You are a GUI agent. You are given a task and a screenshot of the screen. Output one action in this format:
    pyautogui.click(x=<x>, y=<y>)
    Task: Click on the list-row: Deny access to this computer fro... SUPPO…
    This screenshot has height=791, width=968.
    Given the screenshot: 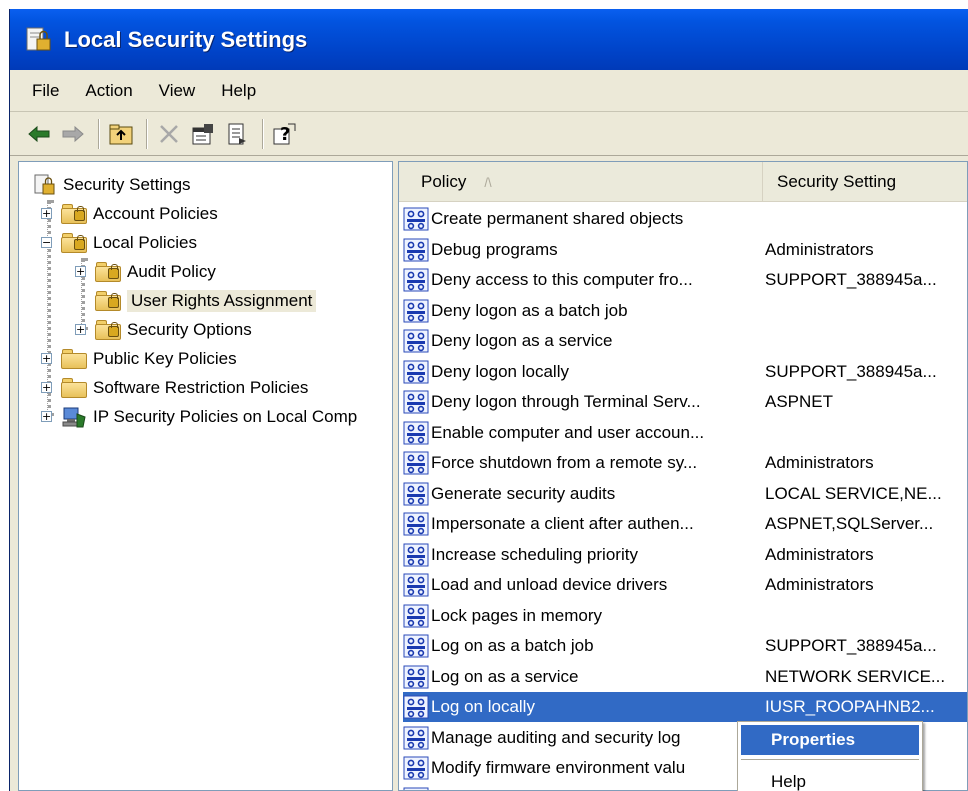 What is the action you would take?
    pyautogui.click(x=685, y=280)
    